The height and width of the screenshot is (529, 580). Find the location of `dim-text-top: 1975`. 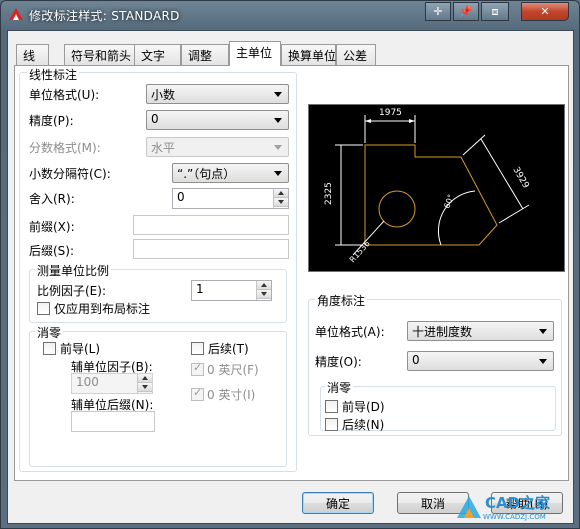

dim-text-top: 1975 is located at coordinates (390, 113).